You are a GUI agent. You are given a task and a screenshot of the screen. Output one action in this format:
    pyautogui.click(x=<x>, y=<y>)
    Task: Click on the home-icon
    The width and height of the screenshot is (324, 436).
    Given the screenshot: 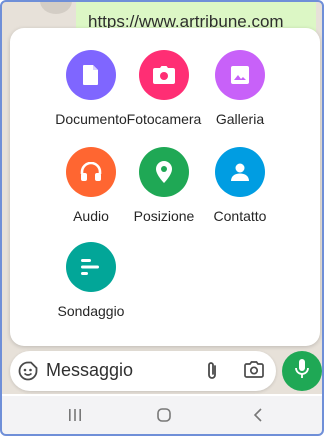 What is the action you would take?
    pyautogui.click(x=164, y=415)
    